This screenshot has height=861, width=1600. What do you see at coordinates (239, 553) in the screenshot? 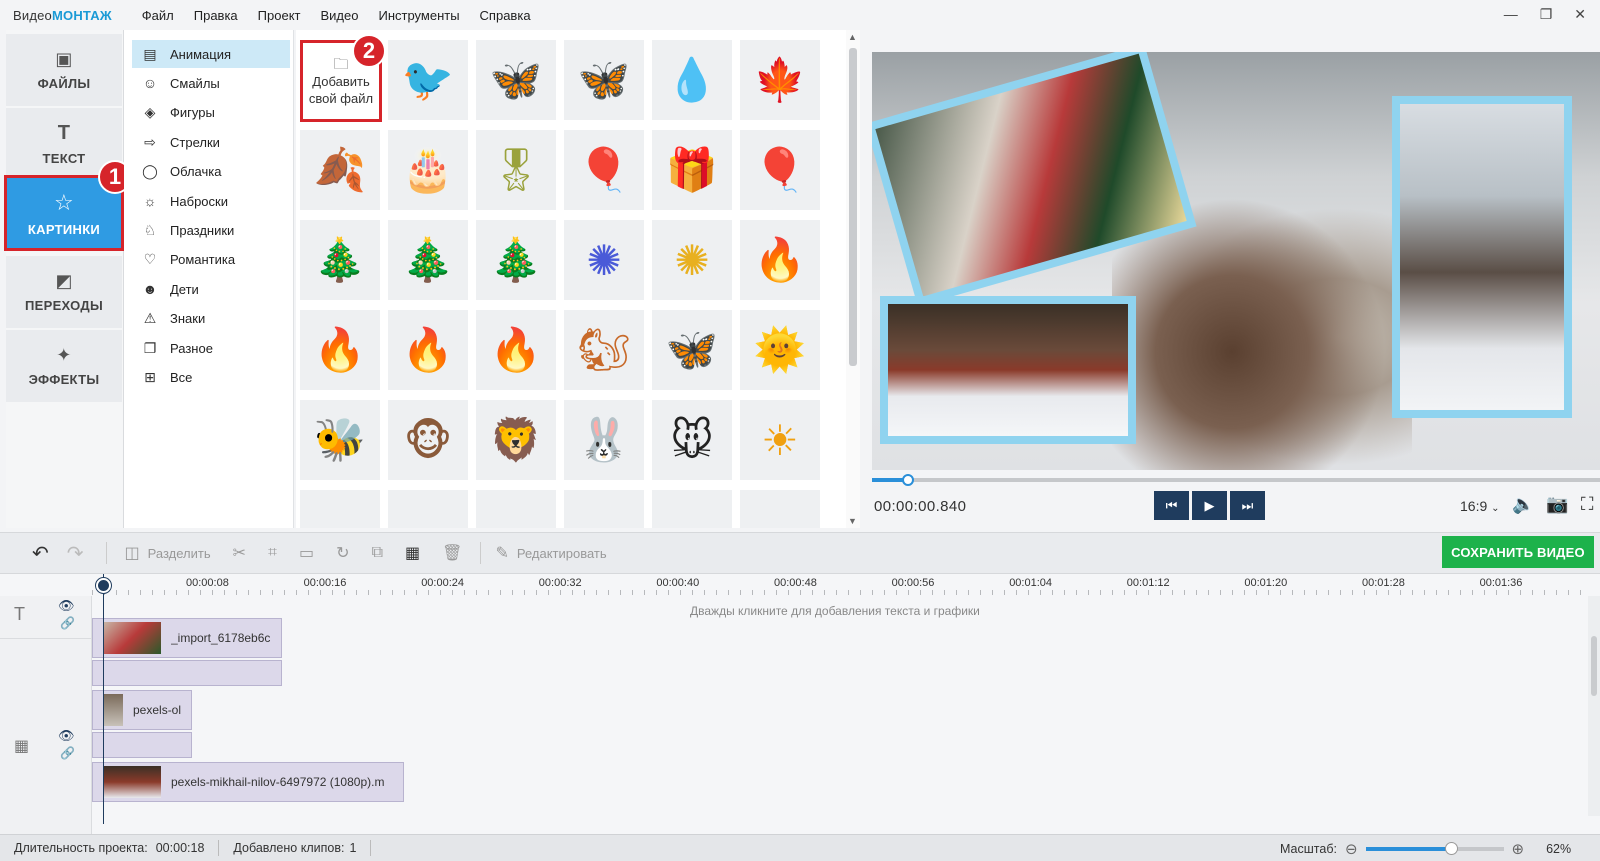
I see `cut-icon: ✂` at bounding box center [239, 553].